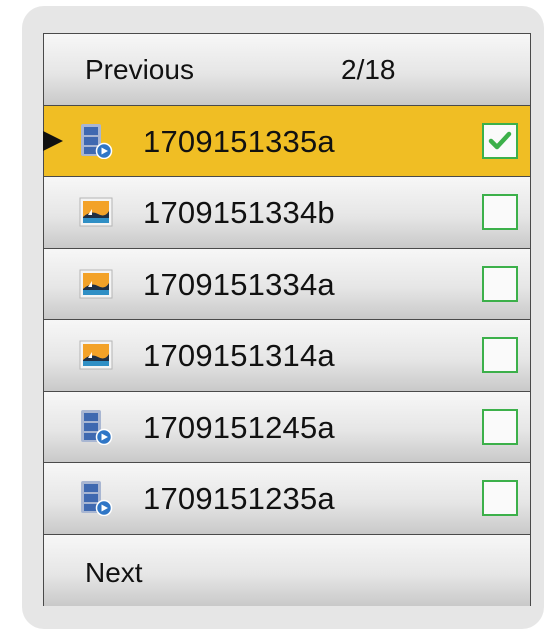  Describe the element at coordinates (139, 69) in the screenshot. I see `previous-label: Previous` at that location.